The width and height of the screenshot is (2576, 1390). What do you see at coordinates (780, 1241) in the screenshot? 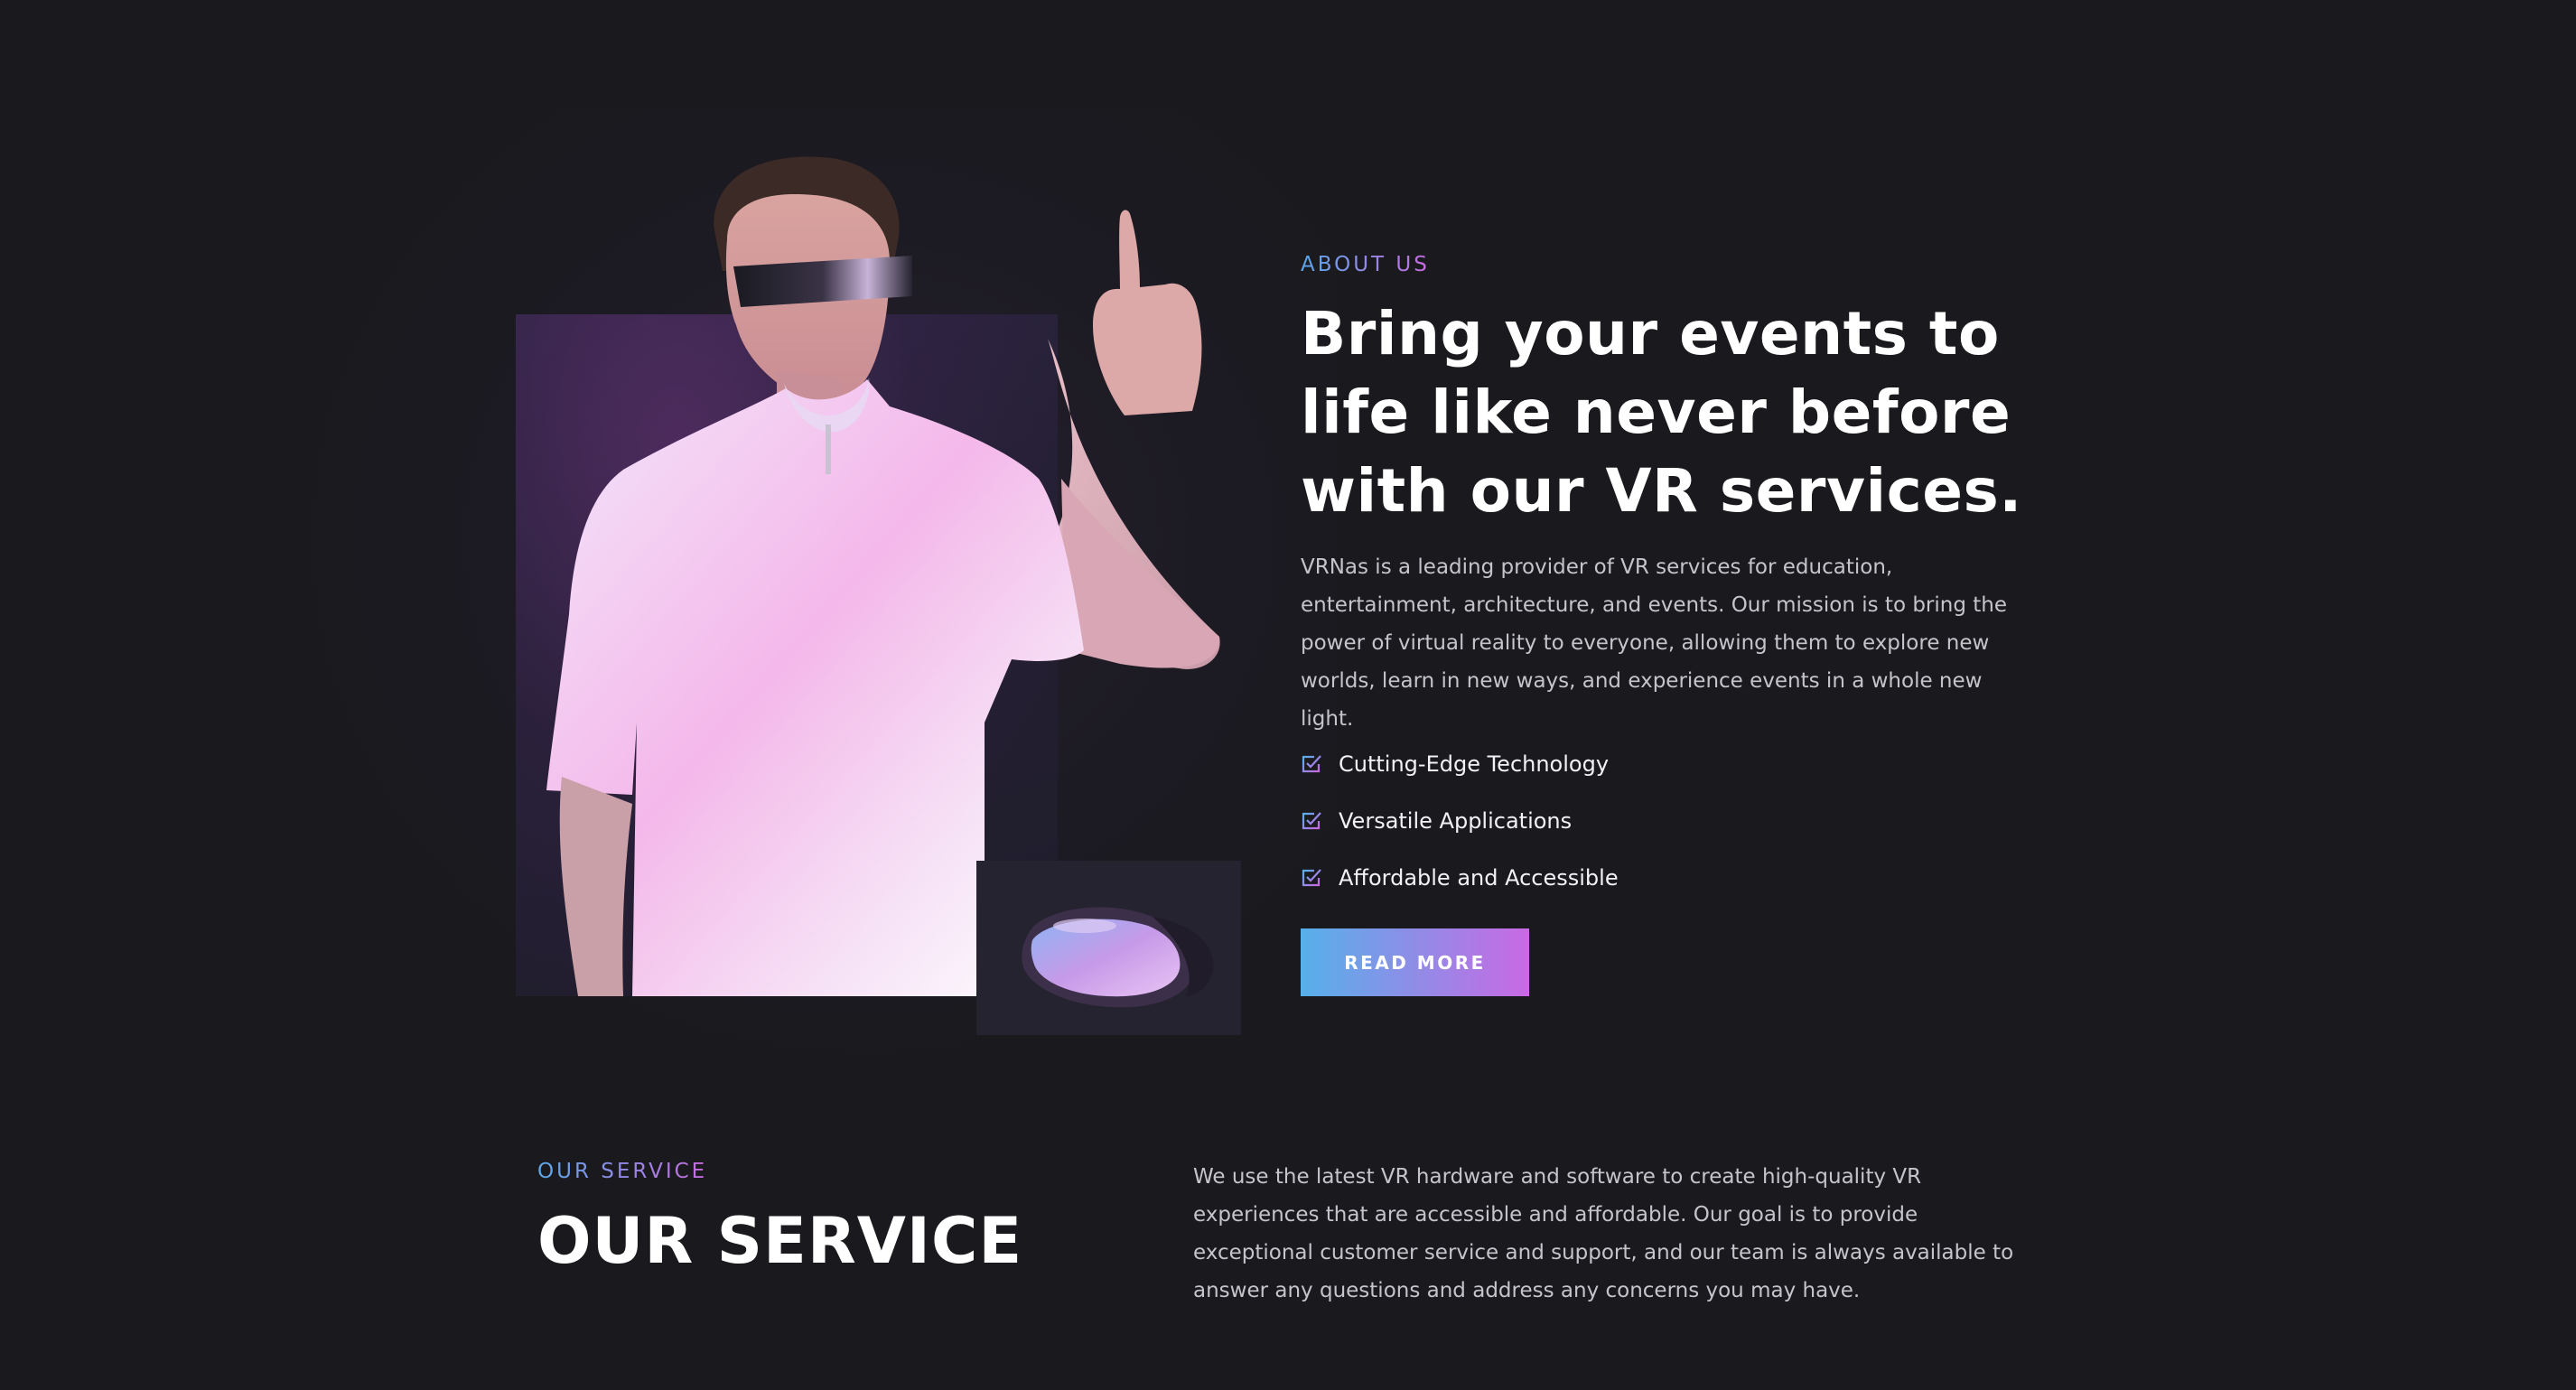
I see `service-title: OUR SERVICE` at bounding box center [780, 1241].